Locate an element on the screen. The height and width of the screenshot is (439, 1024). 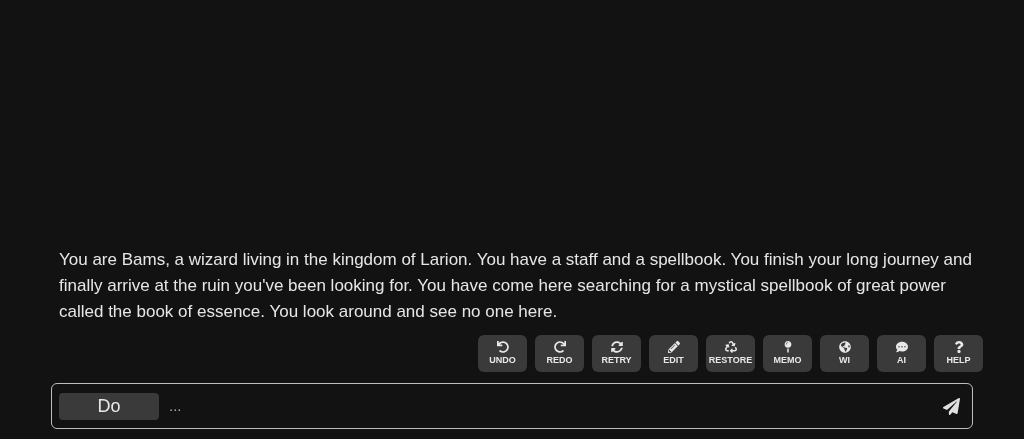
recycle-icon is located at coordinates (730, 347).